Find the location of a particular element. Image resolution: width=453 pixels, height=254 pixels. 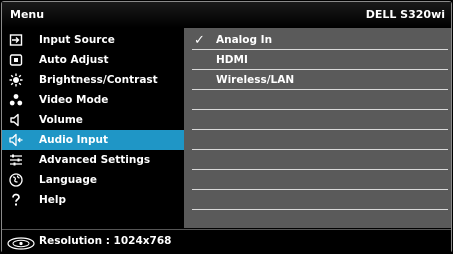

menu-item-help: Help is located at coordinates (93, 200).